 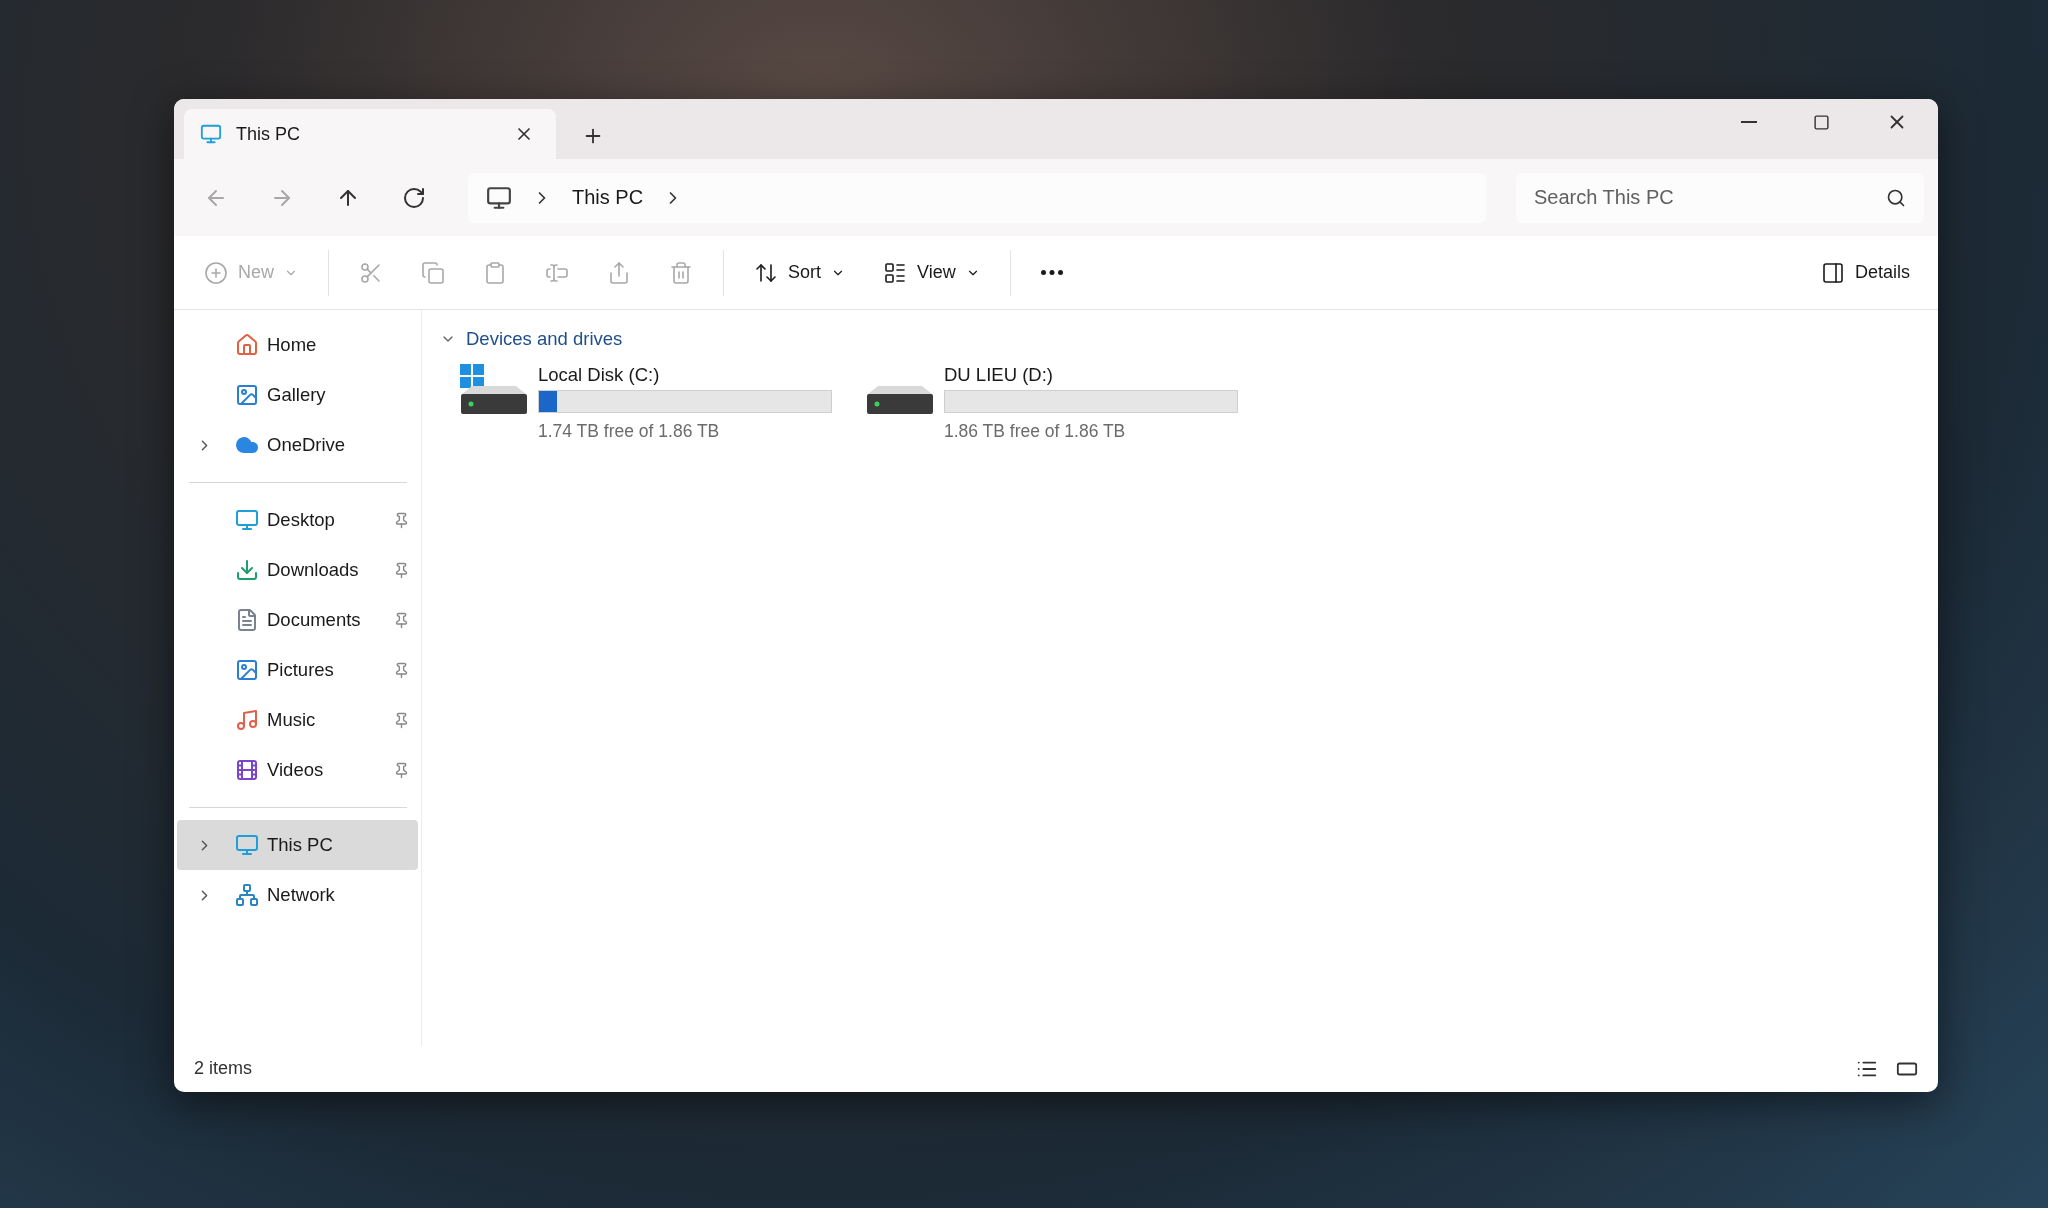 What do you see at coordinates (268, 134) in the screenshot?
I see `tab-title: This PC` at bounding box center [268, 134].